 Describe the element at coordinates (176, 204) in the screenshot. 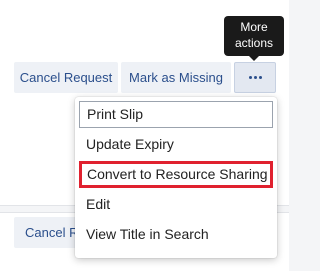

I see `menu-item-edit: Edit` at that location.